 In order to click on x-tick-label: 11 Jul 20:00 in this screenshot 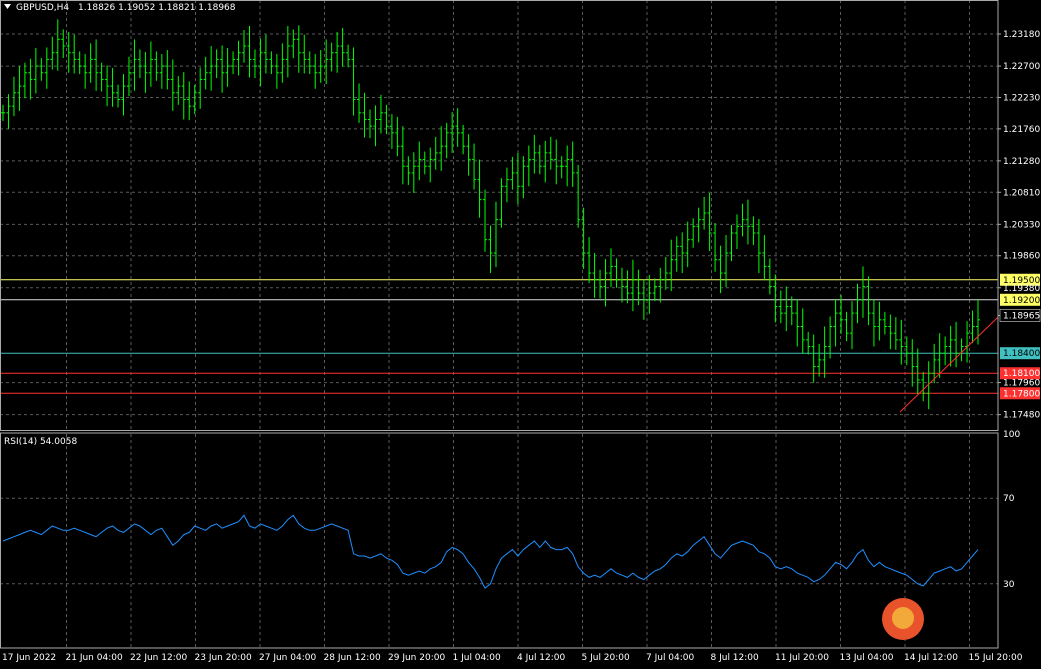, I will do `click(802, 658)`.